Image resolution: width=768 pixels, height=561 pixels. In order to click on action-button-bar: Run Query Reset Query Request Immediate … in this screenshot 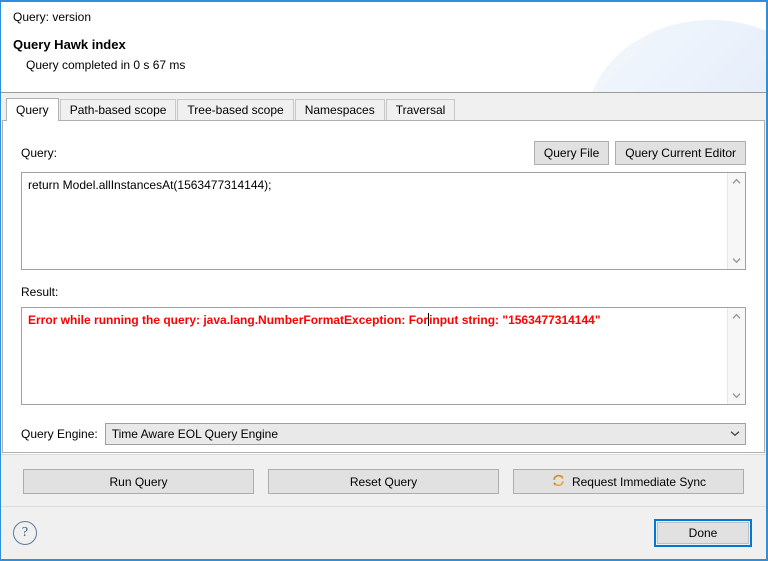, I will do `click(383, 480)`.